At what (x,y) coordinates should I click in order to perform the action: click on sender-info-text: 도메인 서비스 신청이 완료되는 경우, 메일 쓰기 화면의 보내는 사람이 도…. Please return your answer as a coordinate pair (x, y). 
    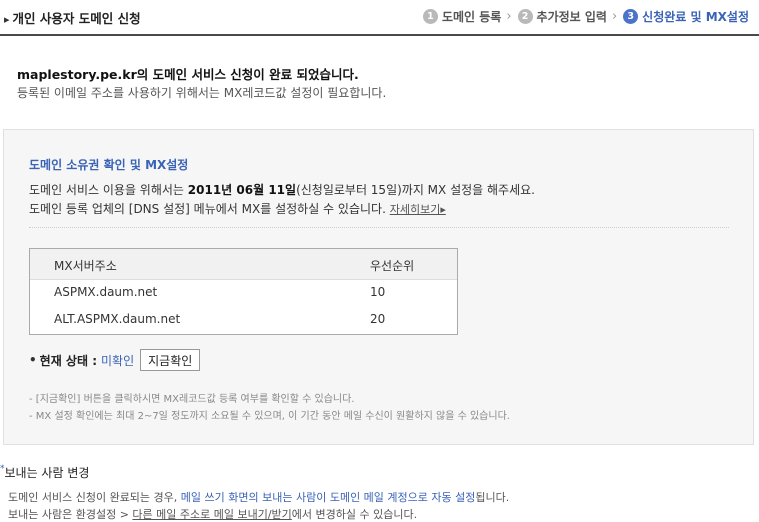
    Looking at the image, I should click on (259, 497).